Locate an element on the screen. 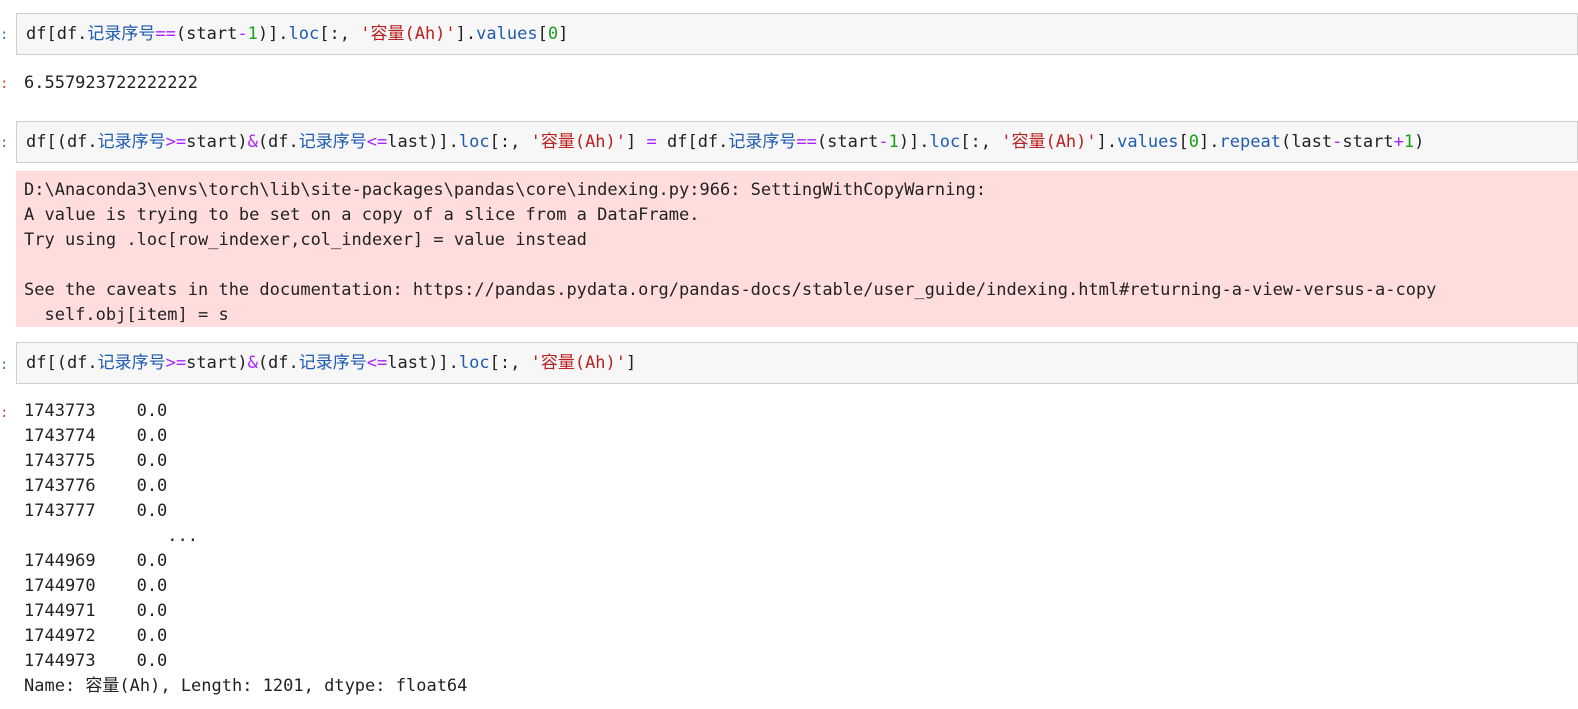 This screenshot has width=1578, height=709. output-line: 1743775 0.0 is located at coordinates (96, 461).